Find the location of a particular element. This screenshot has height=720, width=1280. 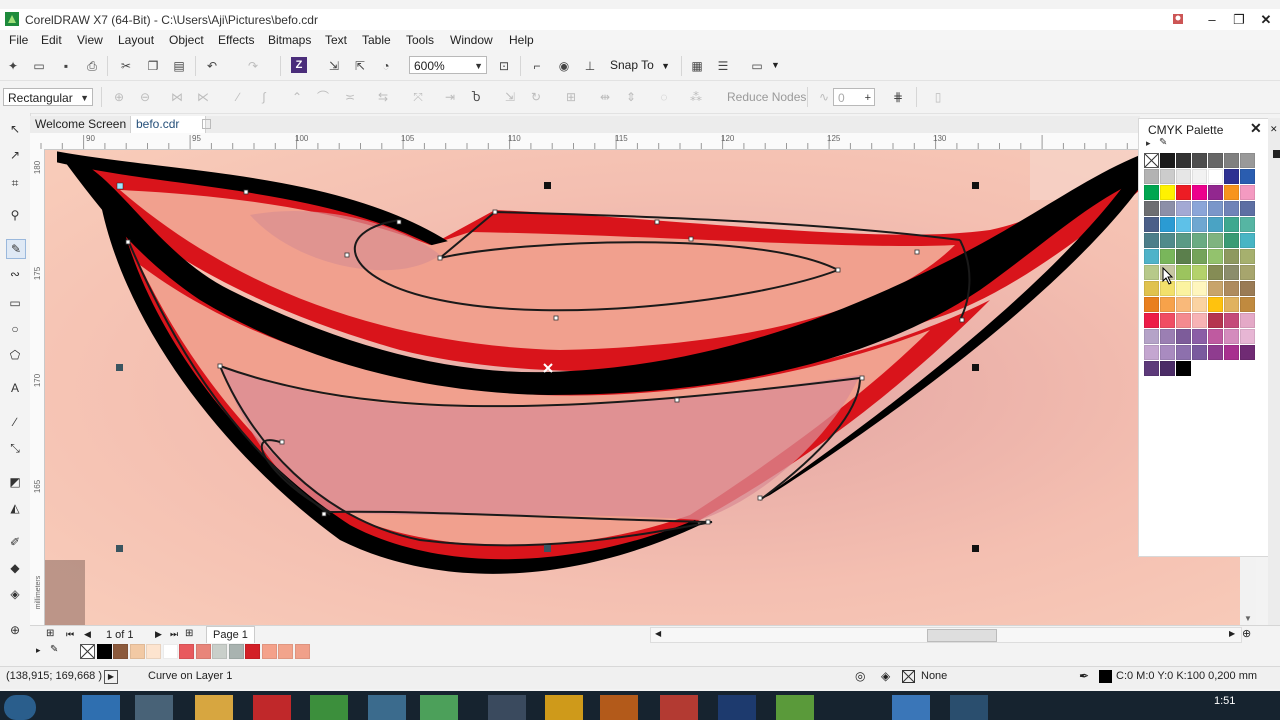

menu-window: Window is located at coordinates (471, 40).